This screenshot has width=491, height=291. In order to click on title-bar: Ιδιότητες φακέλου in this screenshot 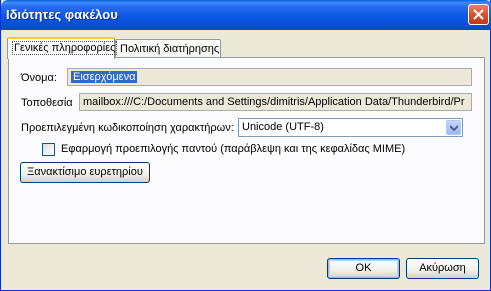, I will do `click(246, 15)`.